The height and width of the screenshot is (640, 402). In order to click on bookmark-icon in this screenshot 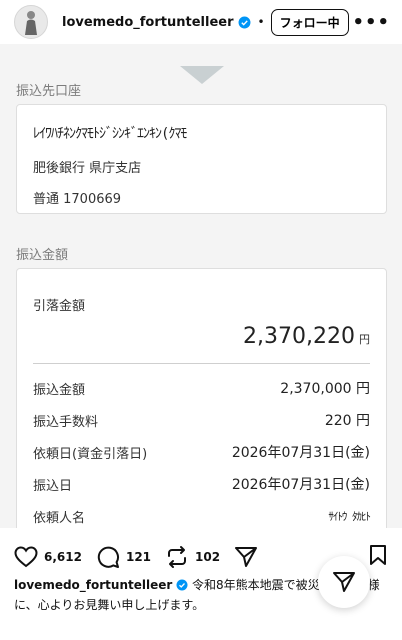, I will do `click(378, 555)`.